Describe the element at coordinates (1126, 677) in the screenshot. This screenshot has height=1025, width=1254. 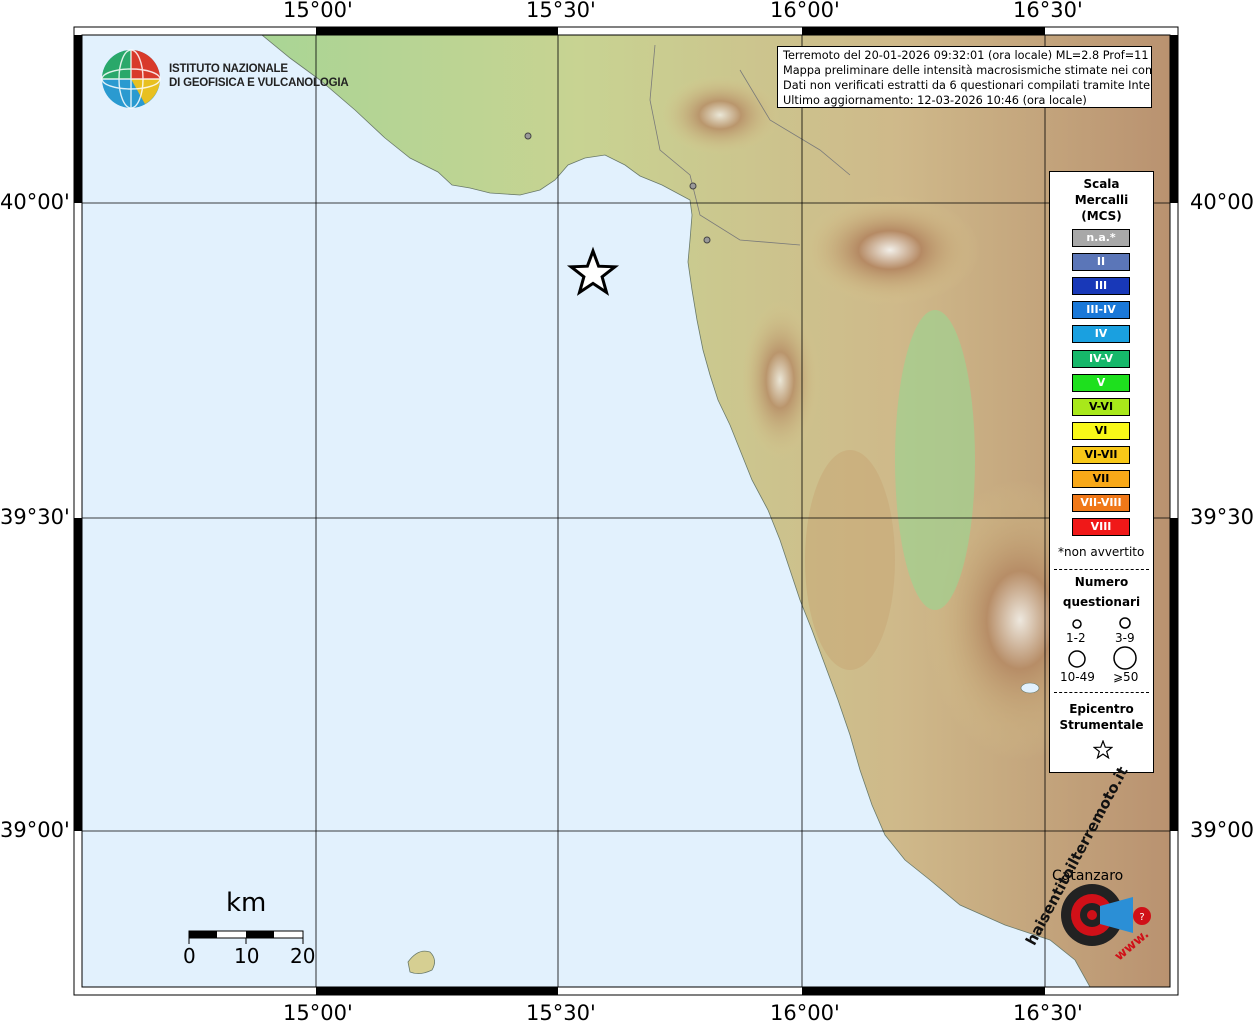
I see `size-label: ⩾50` at that location.